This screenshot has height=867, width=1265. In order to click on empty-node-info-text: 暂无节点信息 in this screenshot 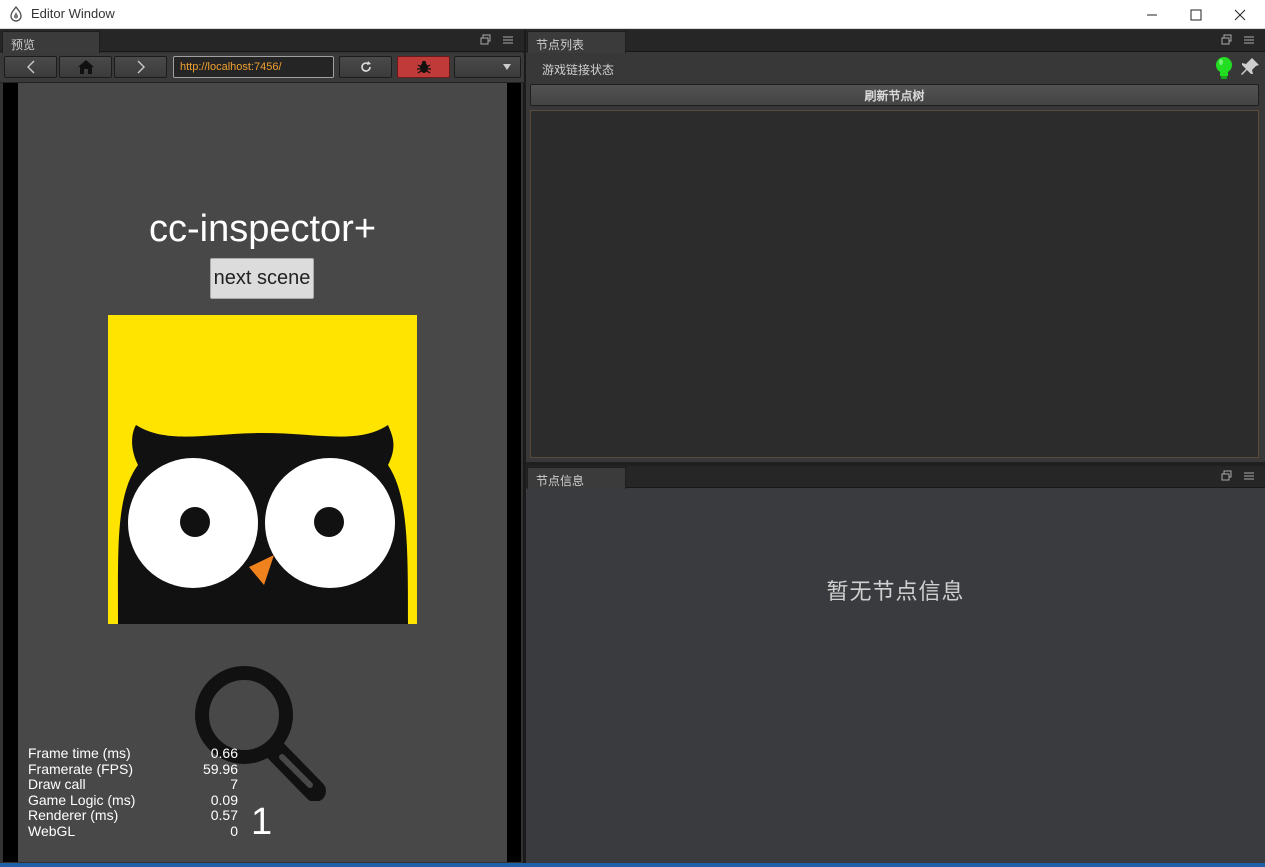, I will do `click(895, 592)`.